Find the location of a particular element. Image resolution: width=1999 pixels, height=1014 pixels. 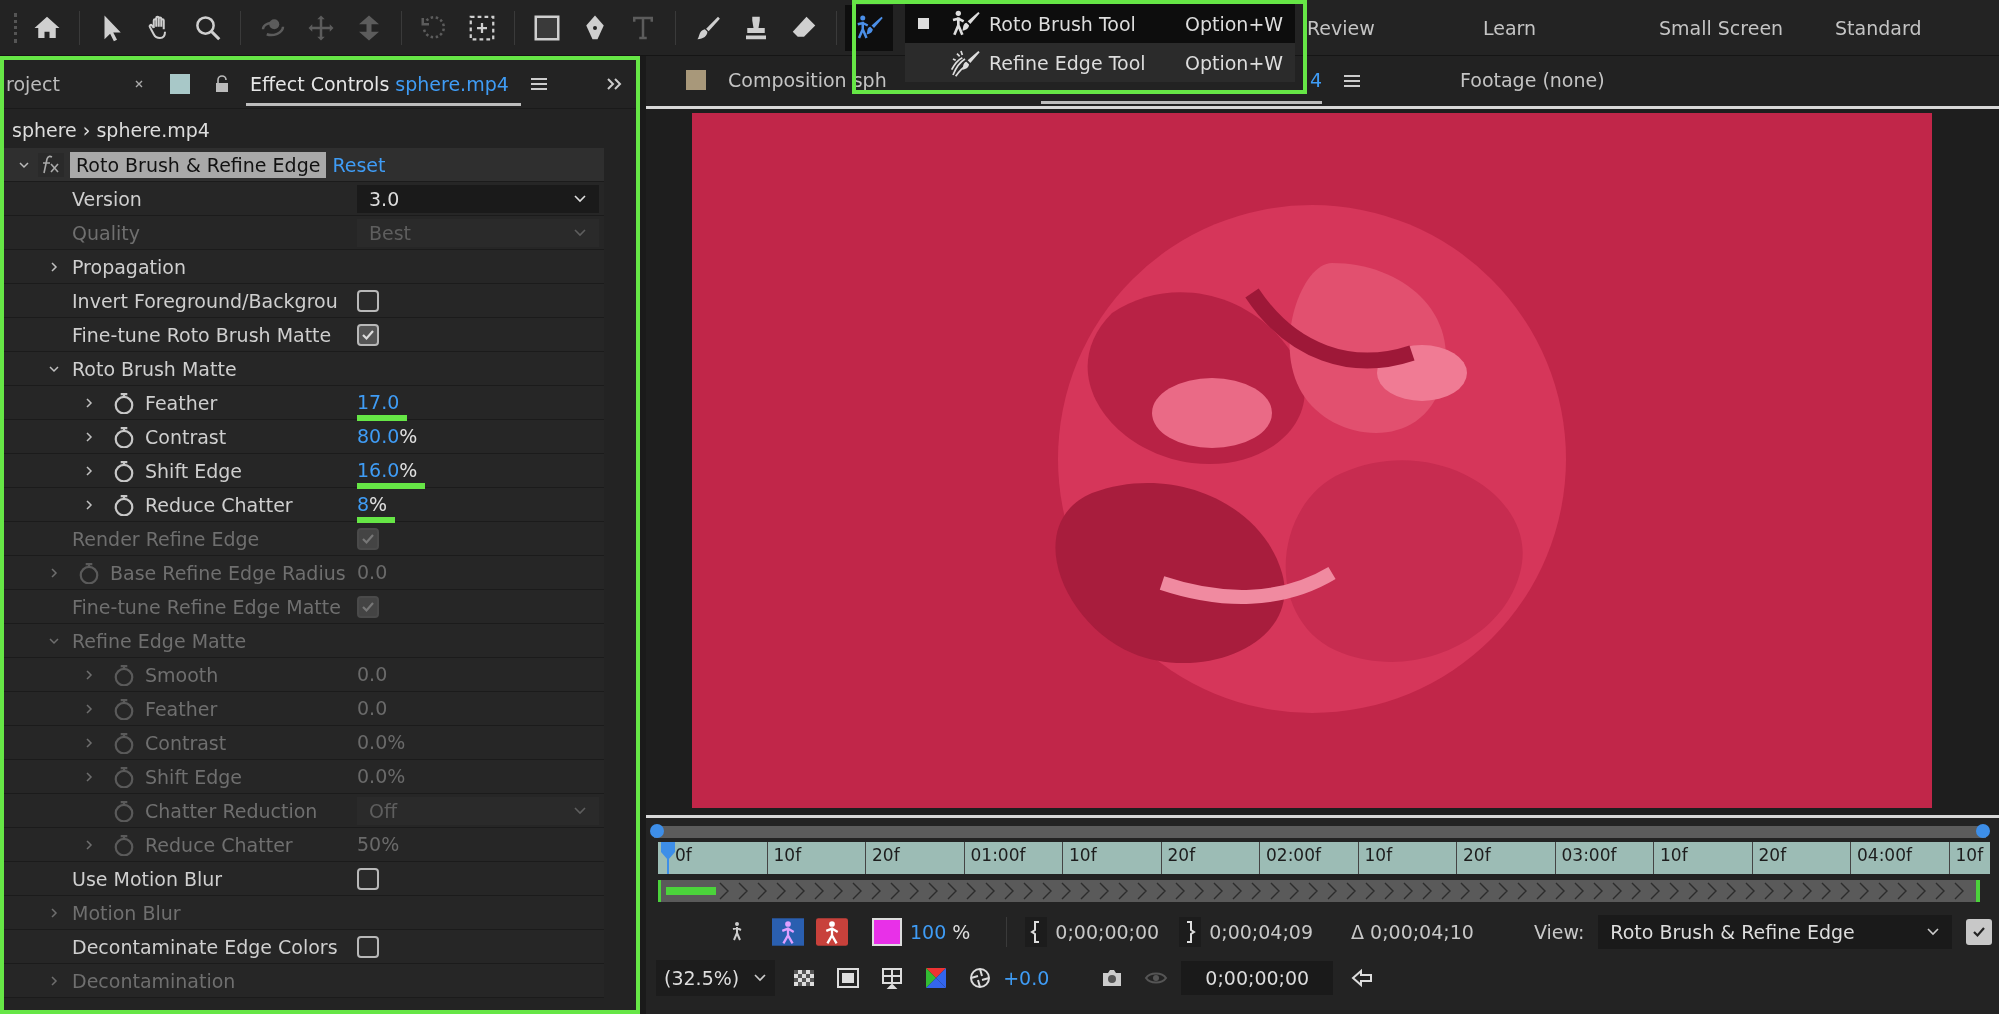

in-point-time: 0;00;00;00 is located at coordinates (1107, 932).